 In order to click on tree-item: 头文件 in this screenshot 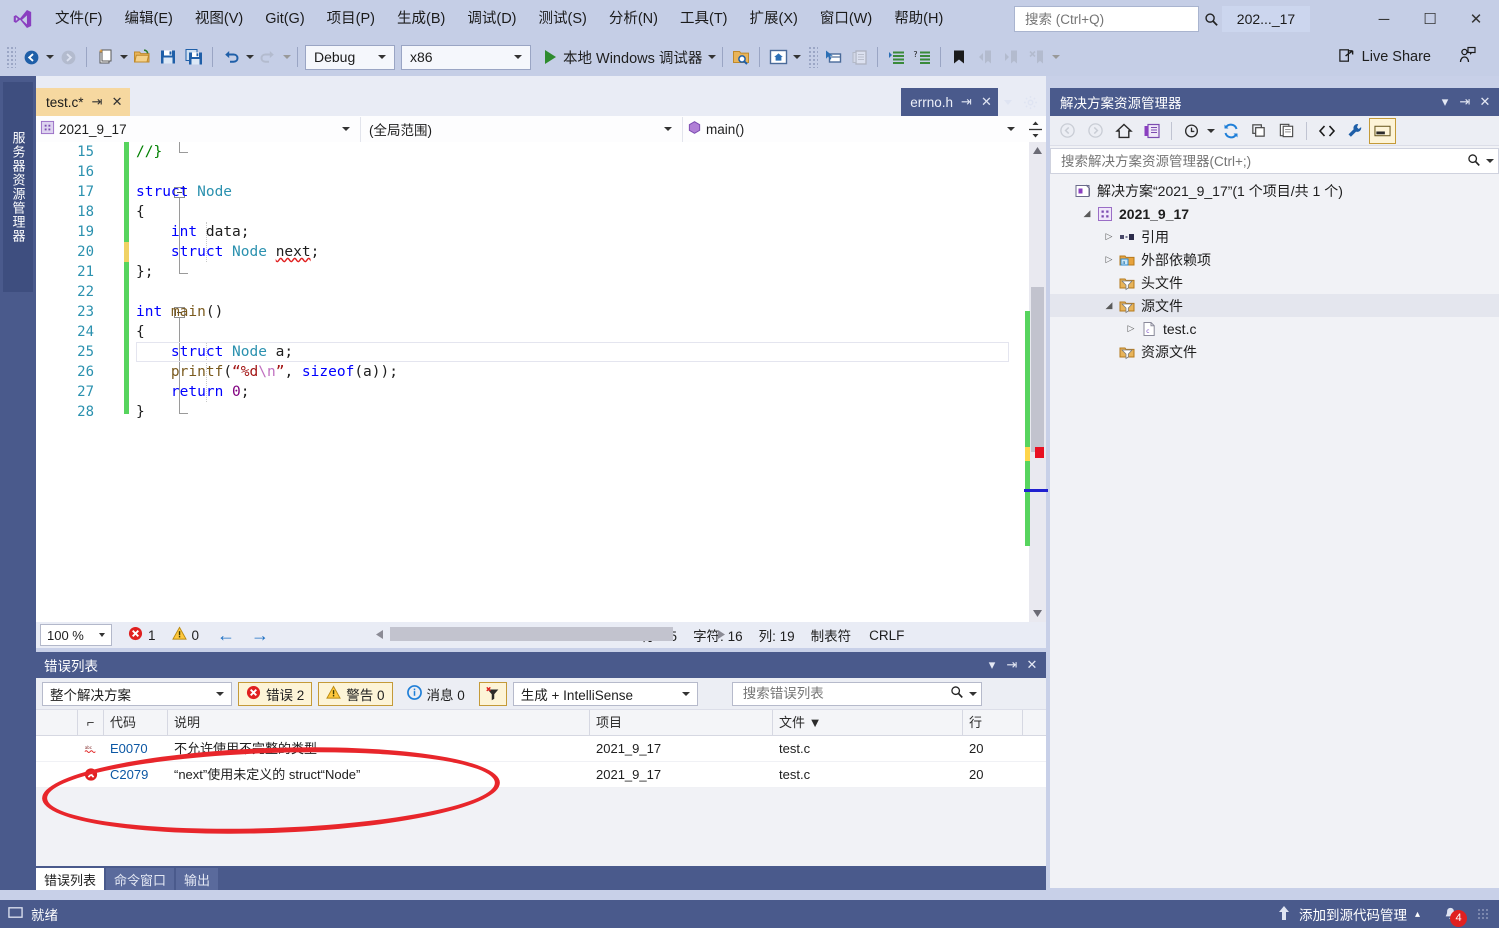, I will do `click(1274, 282)`.